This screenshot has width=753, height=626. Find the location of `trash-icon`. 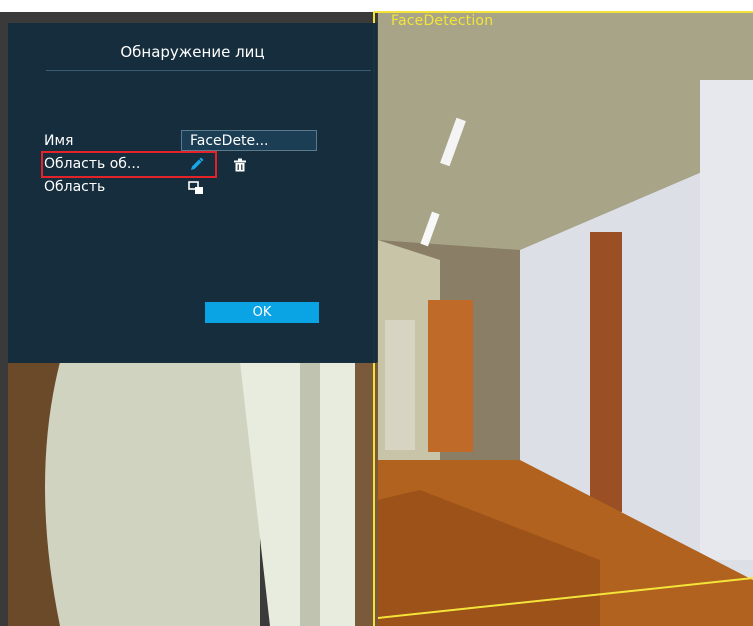

trash-icon is located at coordinates (240, 165).